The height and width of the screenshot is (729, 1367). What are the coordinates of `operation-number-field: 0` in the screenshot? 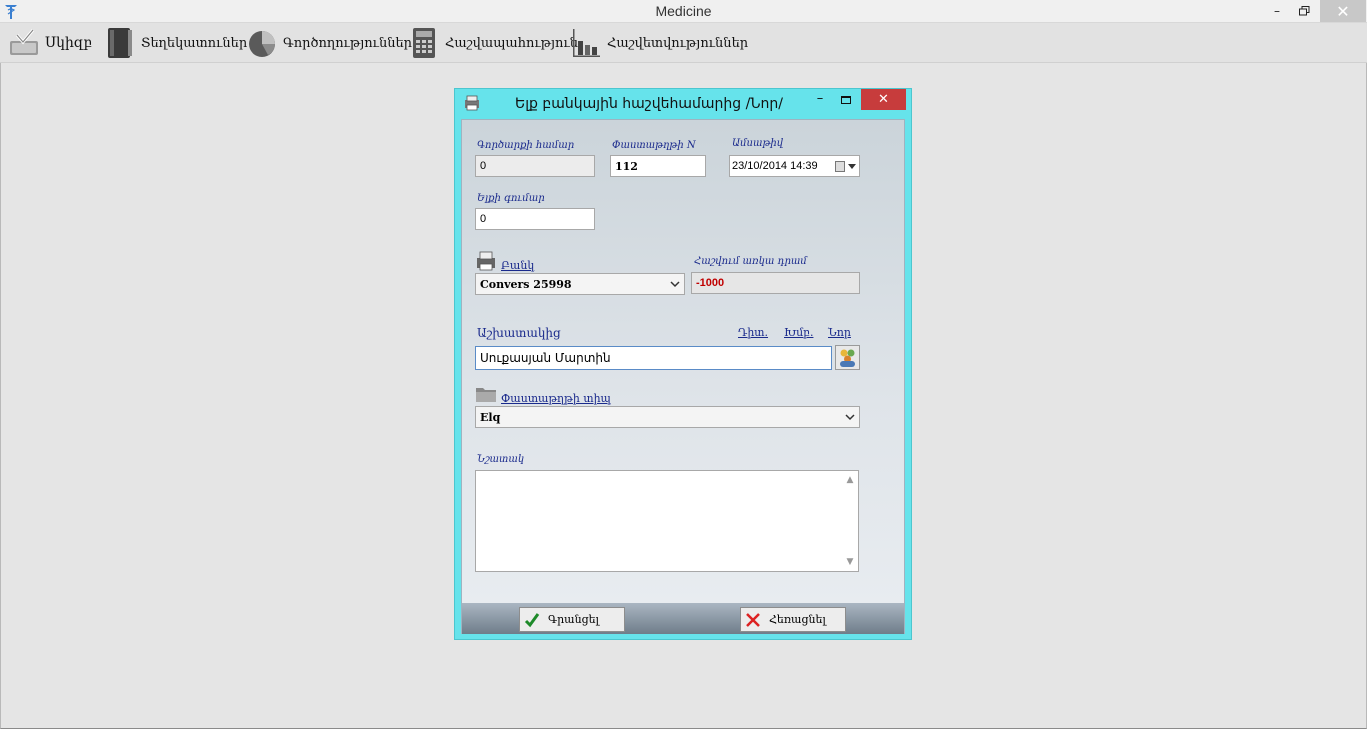 It's located at (535, 166).